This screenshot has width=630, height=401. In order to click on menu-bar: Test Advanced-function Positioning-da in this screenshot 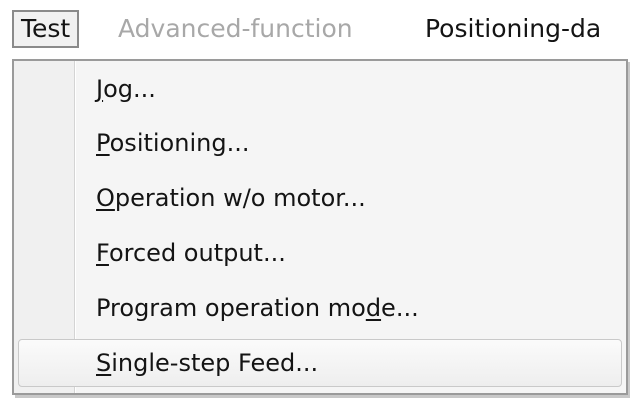, I will do `click(315, 30)`.